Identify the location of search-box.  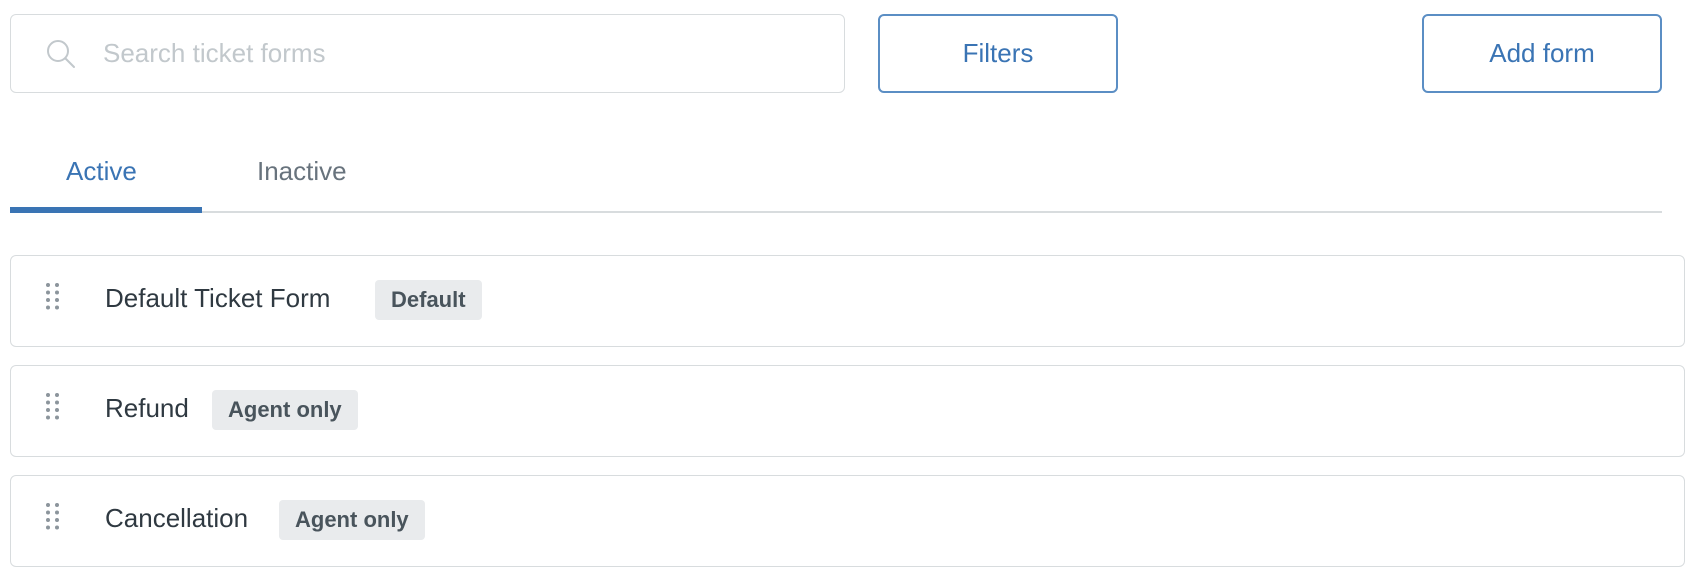
(427, 53).